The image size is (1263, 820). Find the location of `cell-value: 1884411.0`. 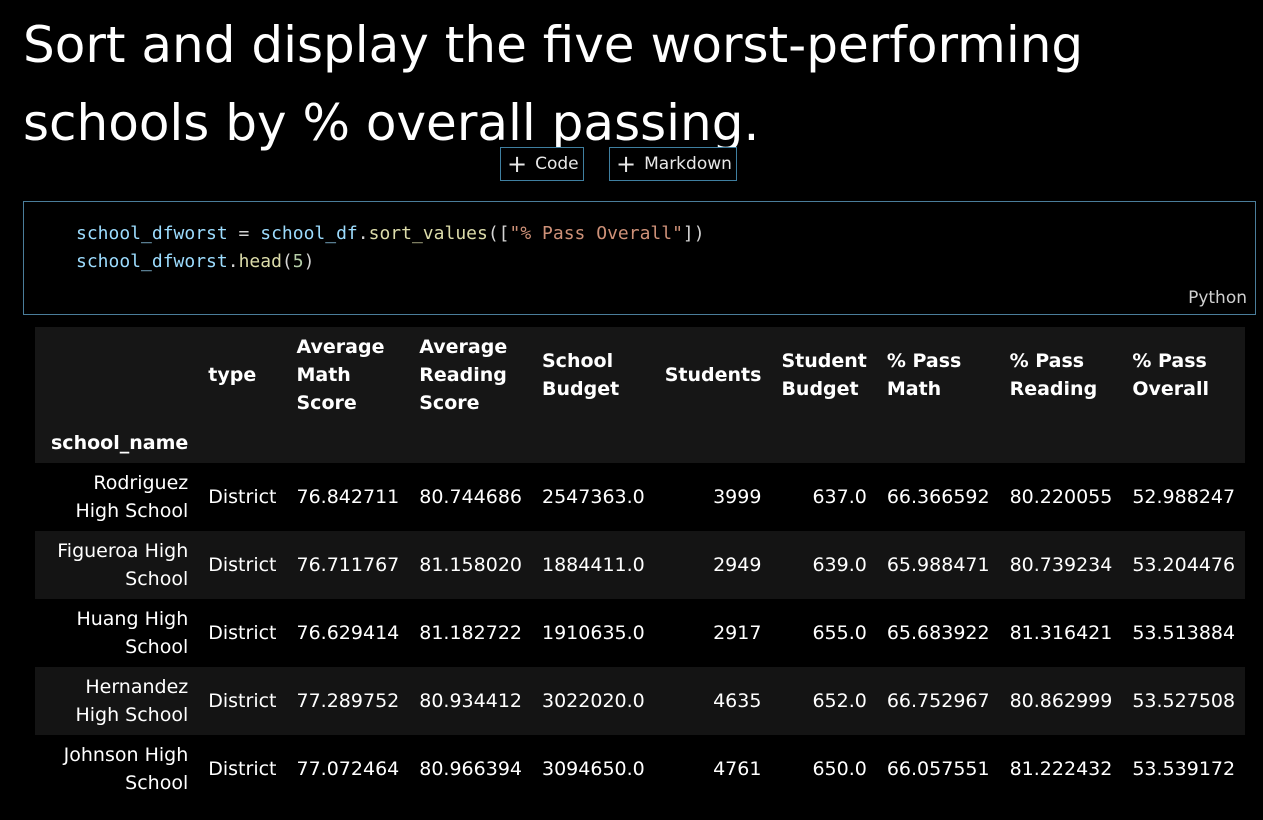

cell-value: 1884411.0 is located at coordinates (593, 565).